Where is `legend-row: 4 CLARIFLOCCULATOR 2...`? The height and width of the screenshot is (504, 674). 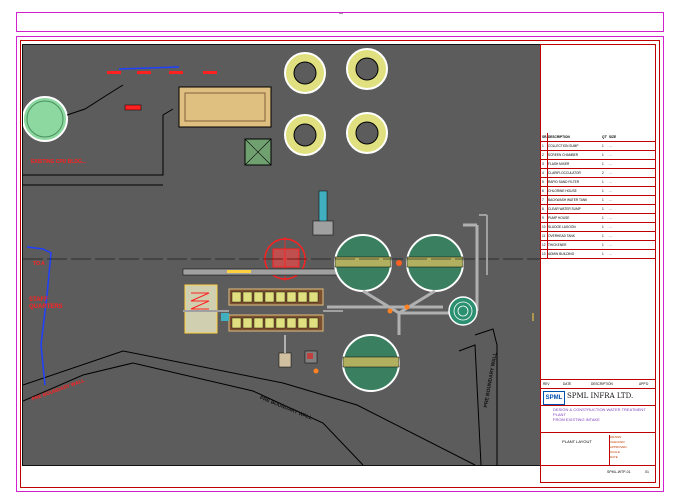
legend-row: 4 CLARIFLOCCULATOR 2... is located at coordinates (598, 173).